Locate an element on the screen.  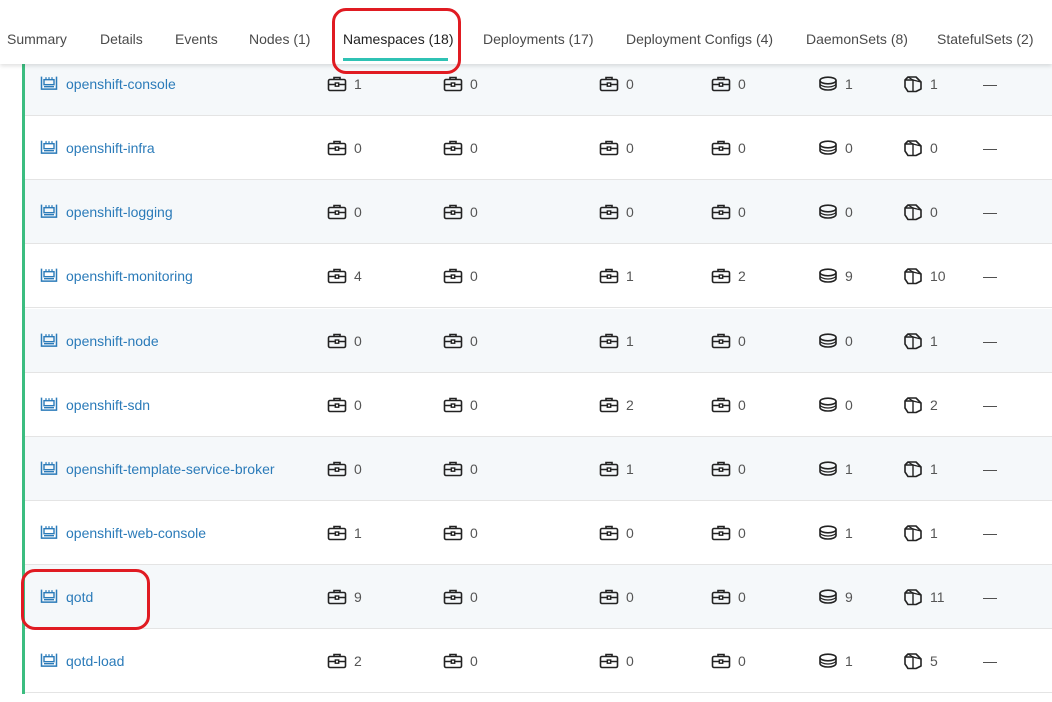
table-row: openshift-sdn 0 0 2 0 0 2 — is located at coordinates (538, 405).